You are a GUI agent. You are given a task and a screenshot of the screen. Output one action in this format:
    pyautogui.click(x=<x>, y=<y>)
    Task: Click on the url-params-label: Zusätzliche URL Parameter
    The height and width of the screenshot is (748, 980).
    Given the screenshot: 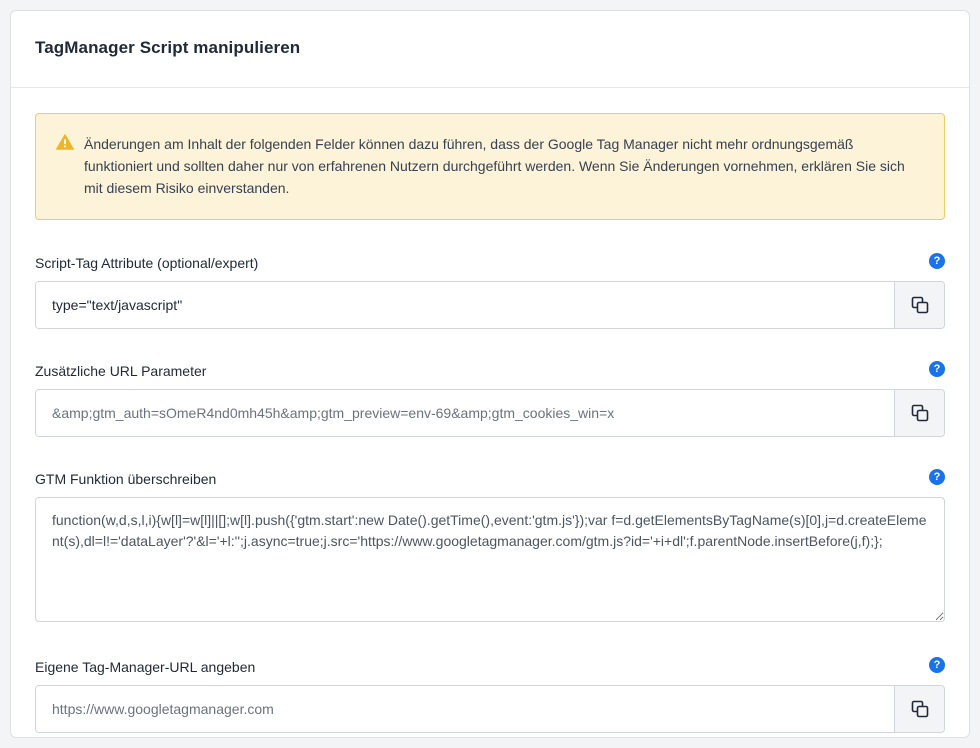 What is the action you would take?
    pyautogui.click(x=121, y=371)
    